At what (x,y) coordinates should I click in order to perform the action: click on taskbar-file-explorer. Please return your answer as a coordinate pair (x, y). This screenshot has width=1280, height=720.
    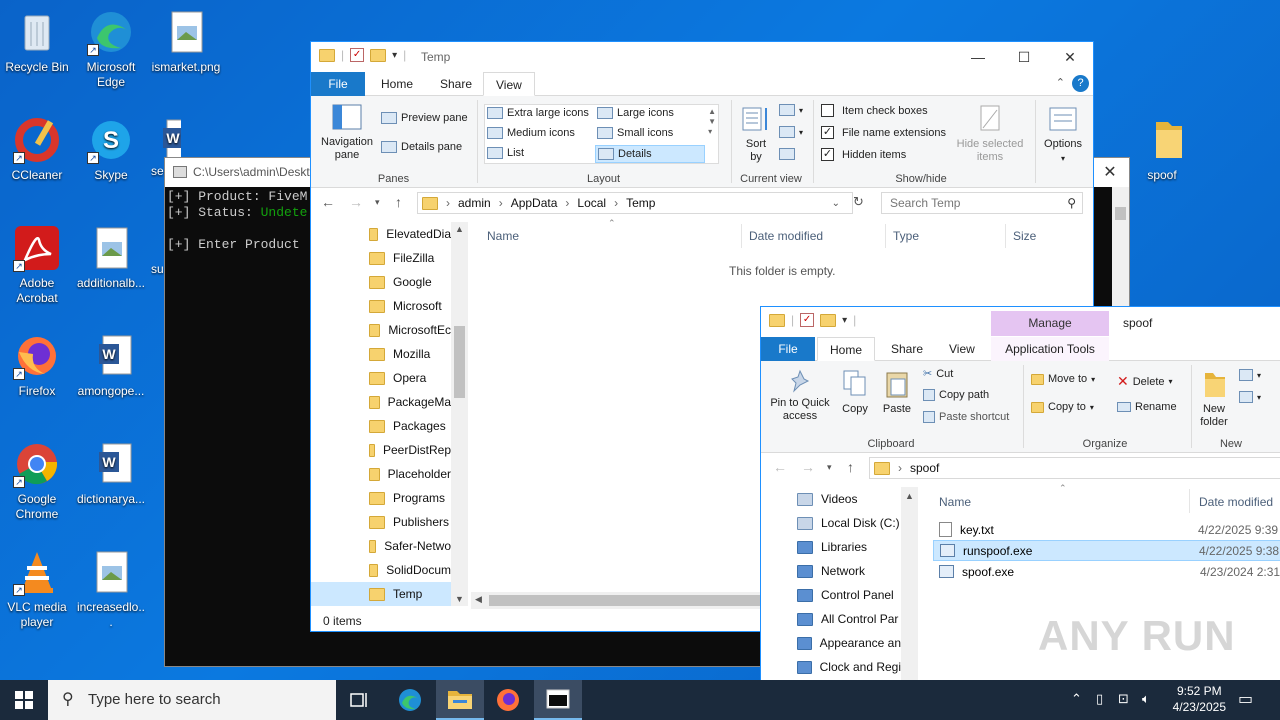
    Looking at the image, I should click on (460, 700).